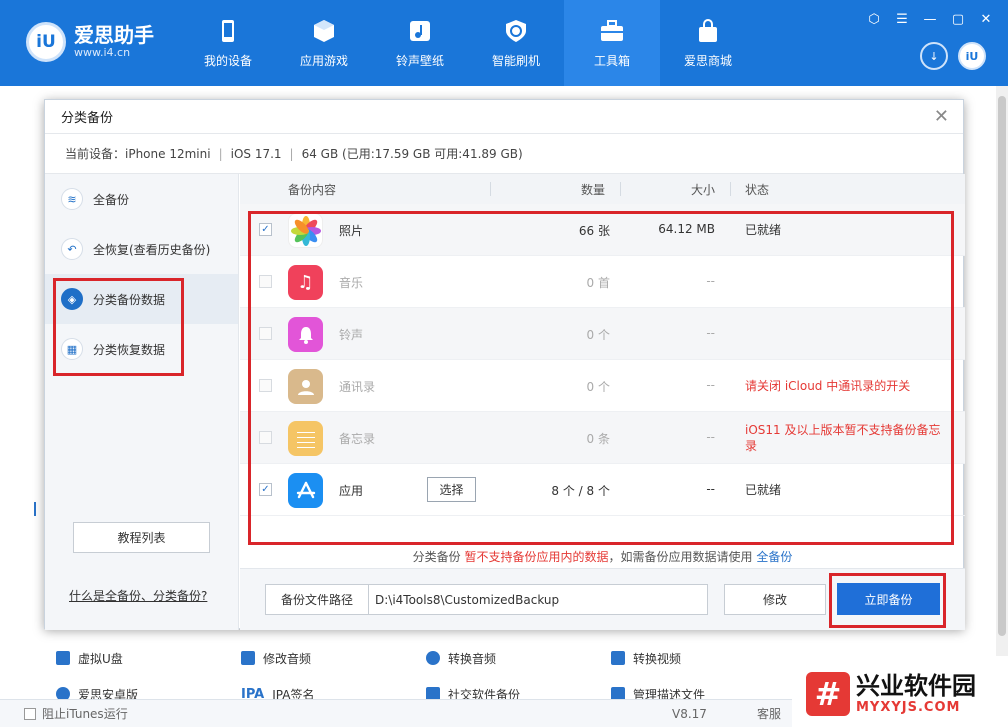 The height and width of the screenshot is (727, 1008). Describe the element at coordinates (100, 658) in the screenshot. I see `tool-label: 虚拟U盘` at that location.